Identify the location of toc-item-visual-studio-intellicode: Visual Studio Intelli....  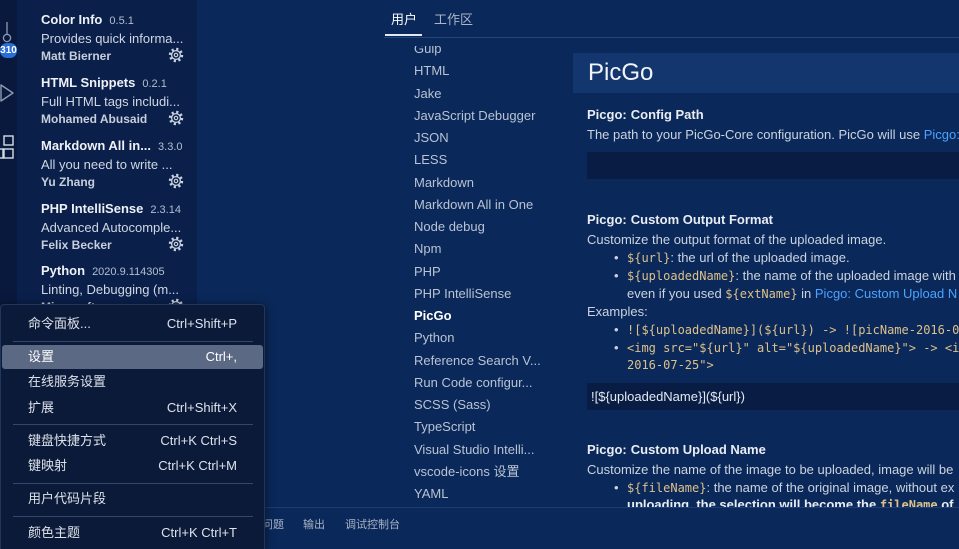
(479, 450).